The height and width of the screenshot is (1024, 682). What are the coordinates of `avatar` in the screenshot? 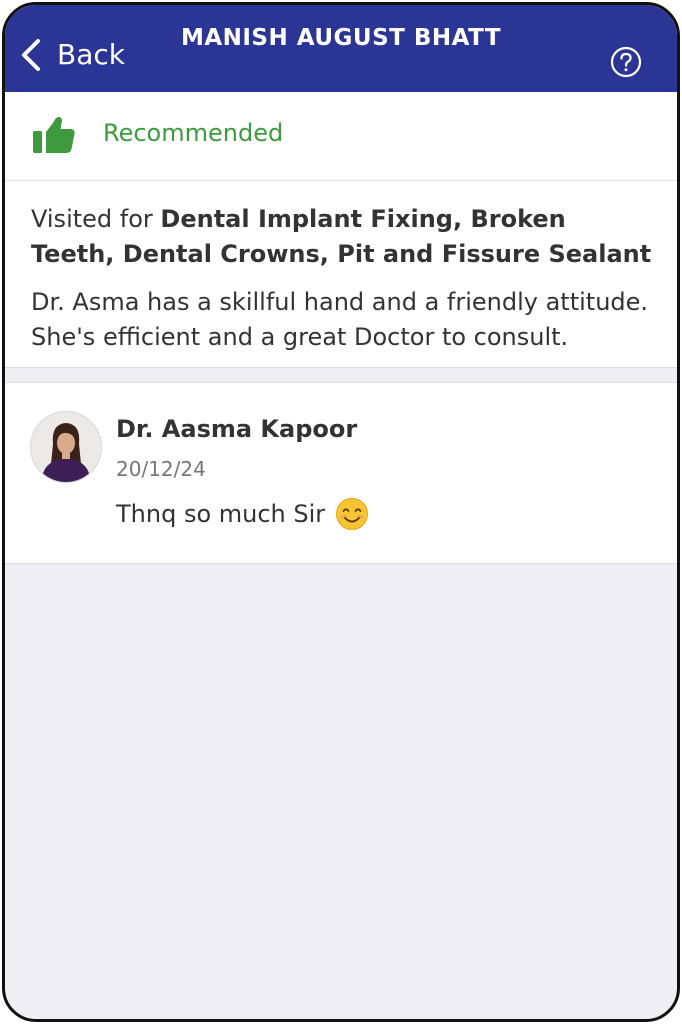 It's located at (66, 447).